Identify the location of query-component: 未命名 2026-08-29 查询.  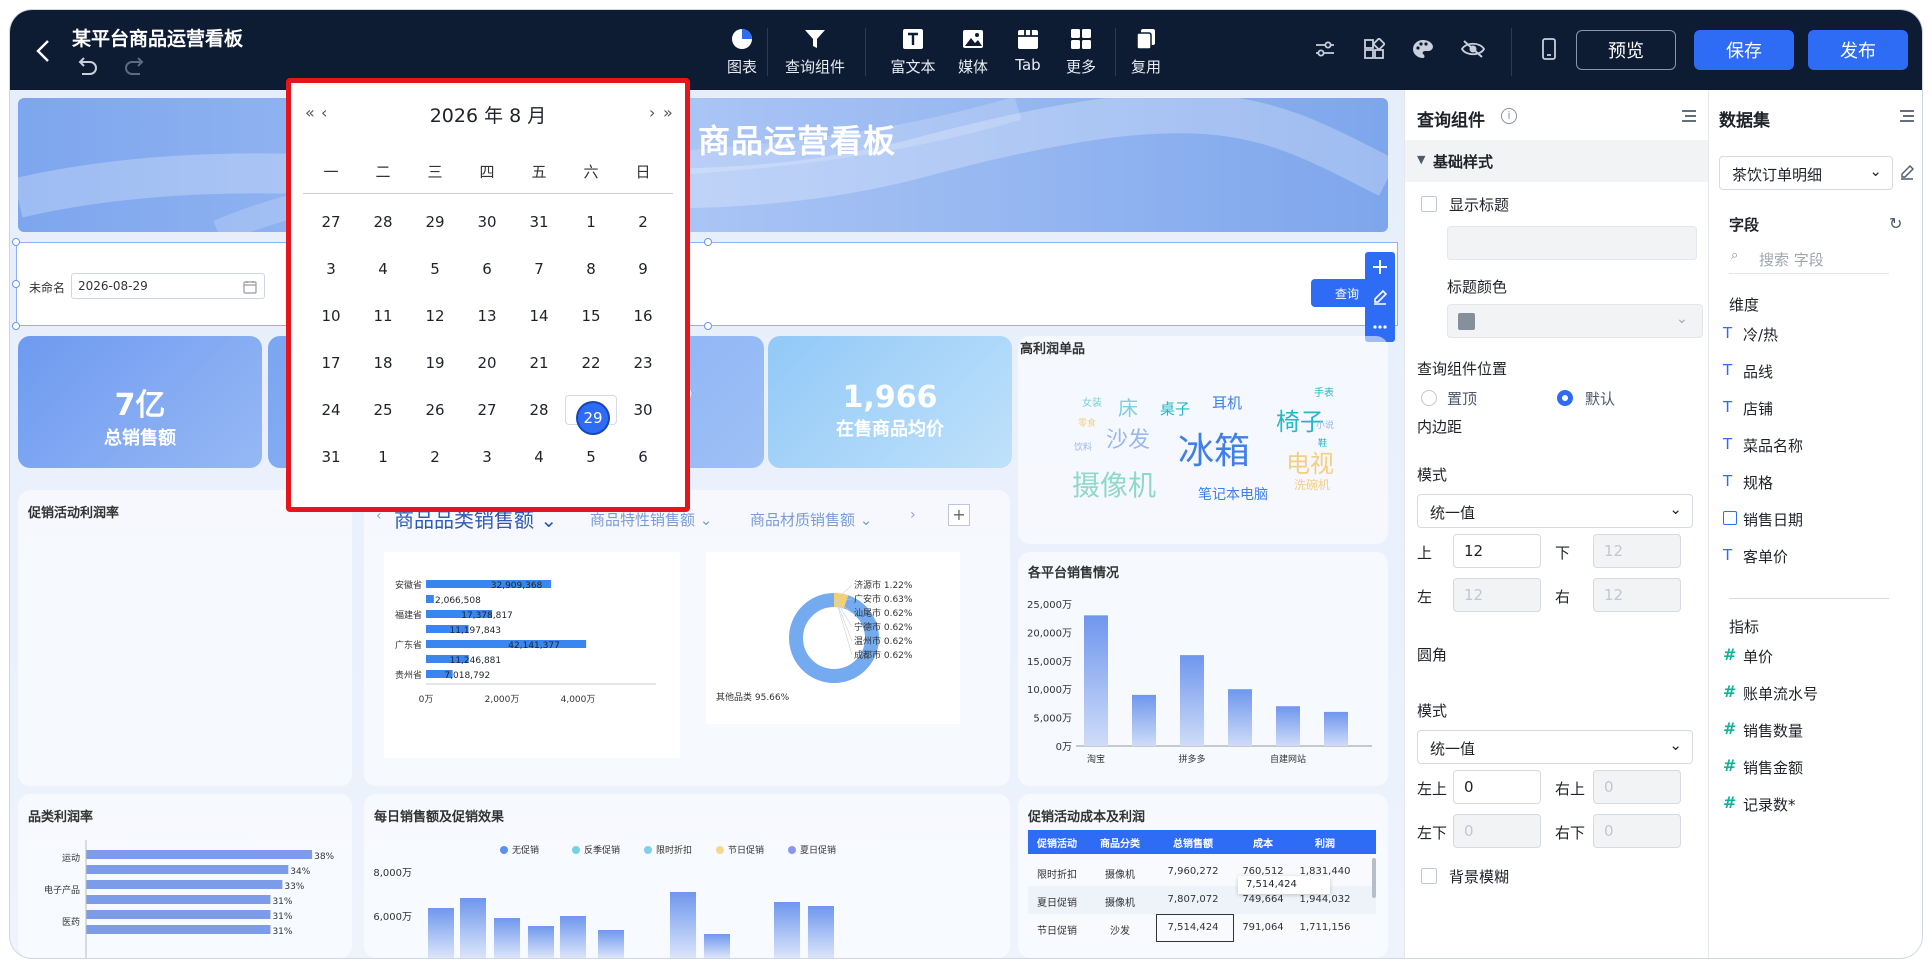
(707, 284).